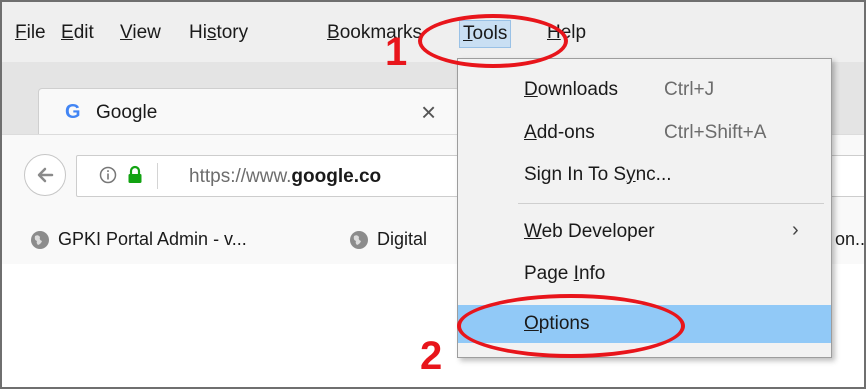 This screenshot has width=866, height=389. Describe the element at coordinates (77, 33) in the screenshot. I see `menu-edit: Edit` at that location.